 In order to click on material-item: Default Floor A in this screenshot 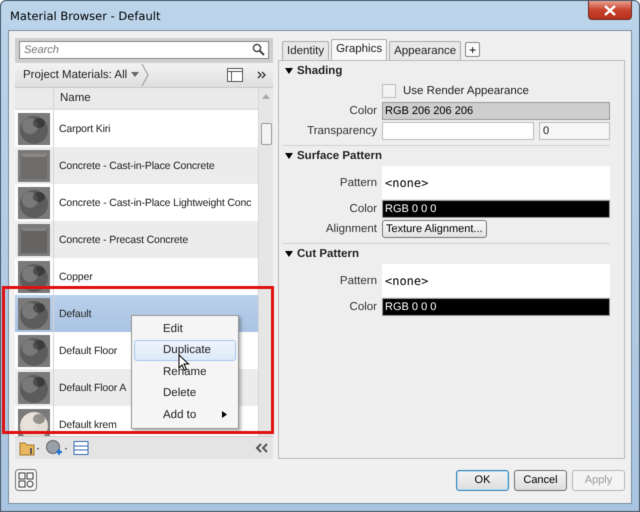, I will do `click(90, 387)`.